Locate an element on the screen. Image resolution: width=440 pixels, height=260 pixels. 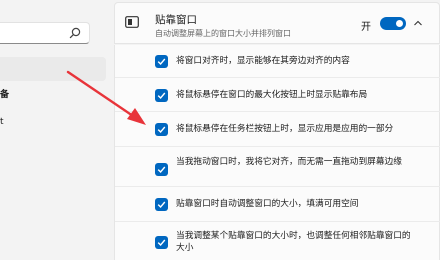
option-label: 将窗口对齐时，显示能够在其旁边对齐的内容 is located at coordinates (263, 61).